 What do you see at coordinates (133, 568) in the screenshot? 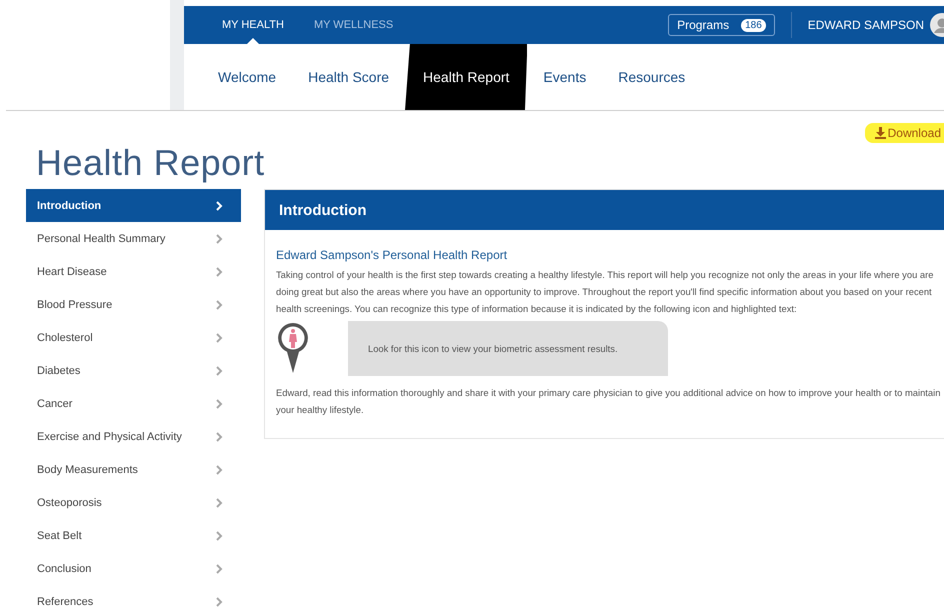
I see `sidebar-item: Conclusion` at bounding box center [133, 568].